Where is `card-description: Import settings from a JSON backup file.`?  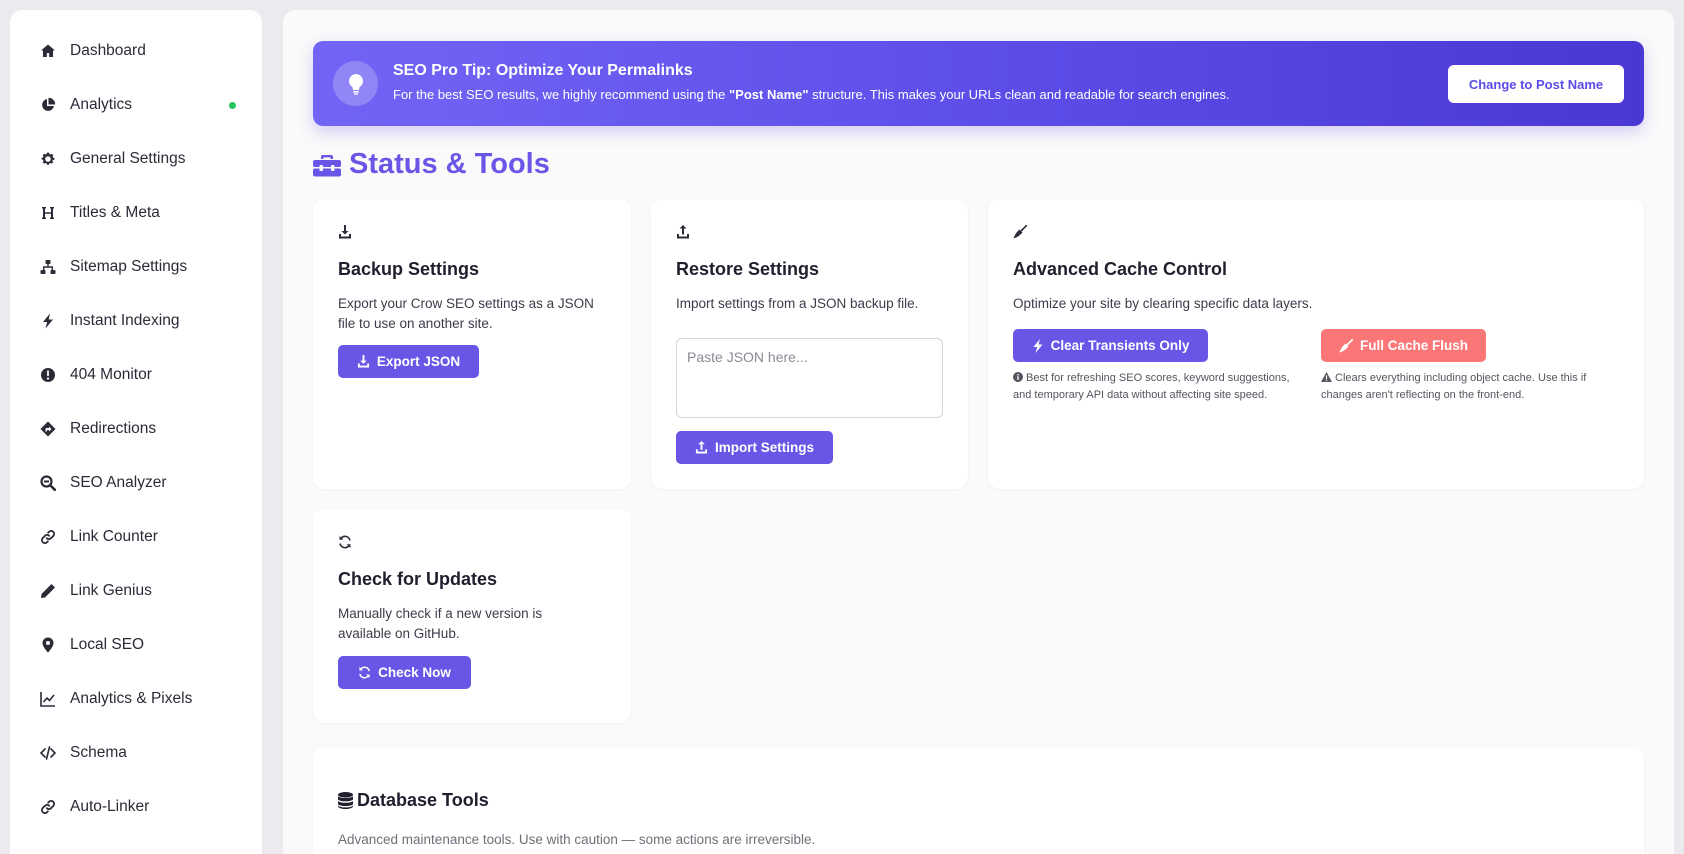
card-description: Import settings from a JSON backup file. is located at coordinates (797, 303).